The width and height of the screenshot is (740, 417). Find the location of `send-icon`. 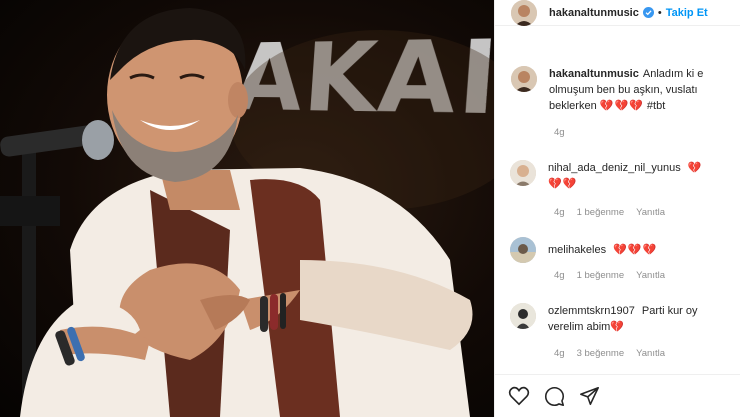

send-icon is located at coordinates (589, 396).